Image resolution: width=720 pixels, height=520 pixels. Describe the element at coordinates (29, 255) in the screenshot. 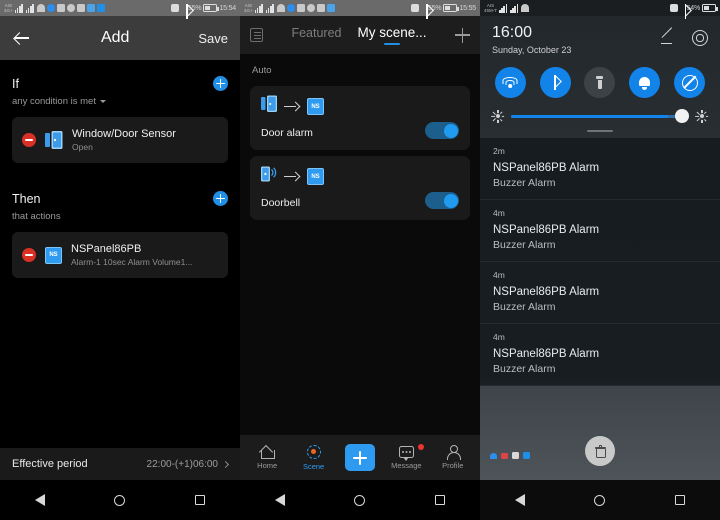

I see `remove-action-button` at that location.